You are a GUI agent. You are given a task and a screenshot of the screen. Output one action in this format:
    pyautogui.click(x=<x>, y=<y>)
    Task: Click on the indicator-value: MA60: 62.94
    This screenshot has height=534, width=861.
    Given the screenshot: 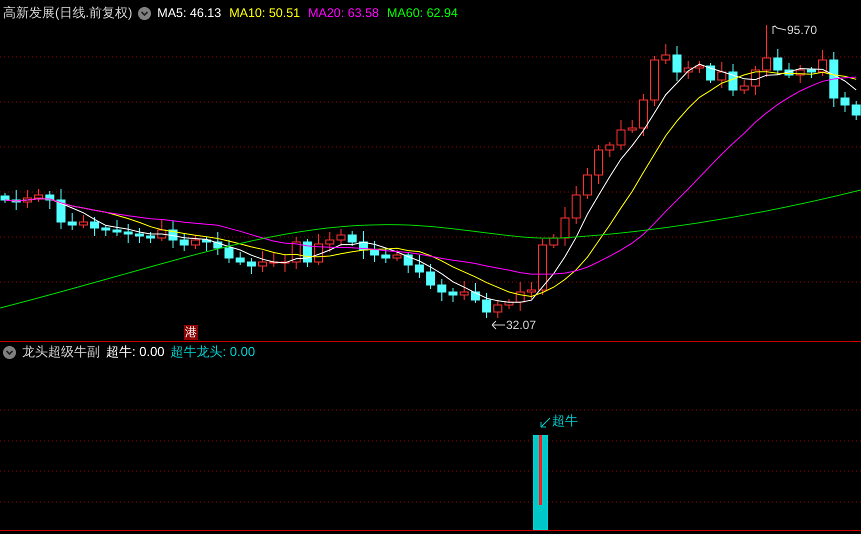 What is the action you would take?
    pyautogui.click(x=422, y=13)
    